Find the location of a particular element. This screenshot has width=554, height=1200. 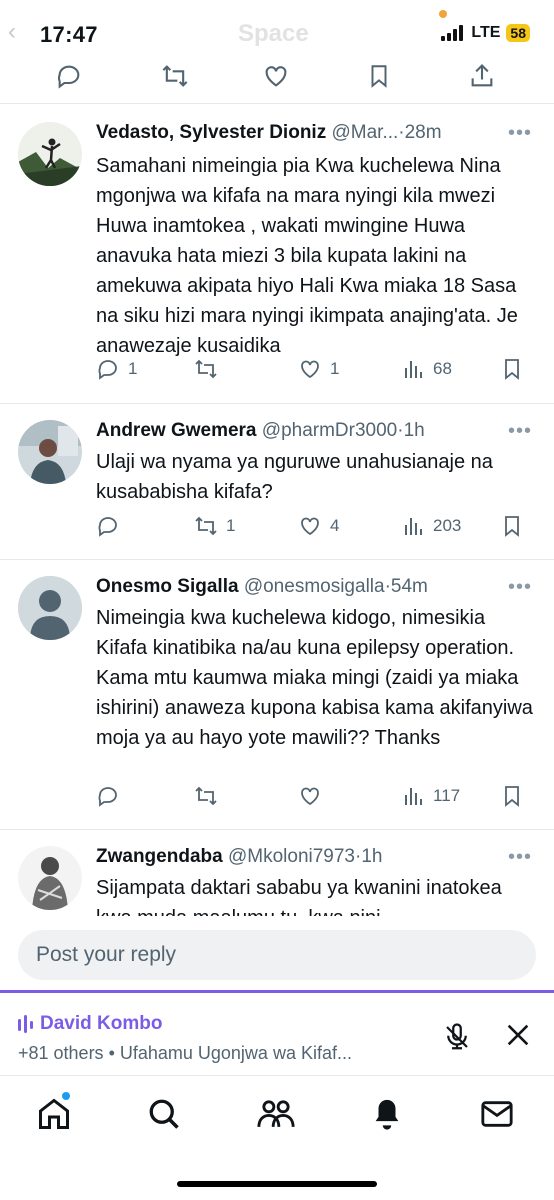

views-button: 203 is located at coordinates (431, 526).